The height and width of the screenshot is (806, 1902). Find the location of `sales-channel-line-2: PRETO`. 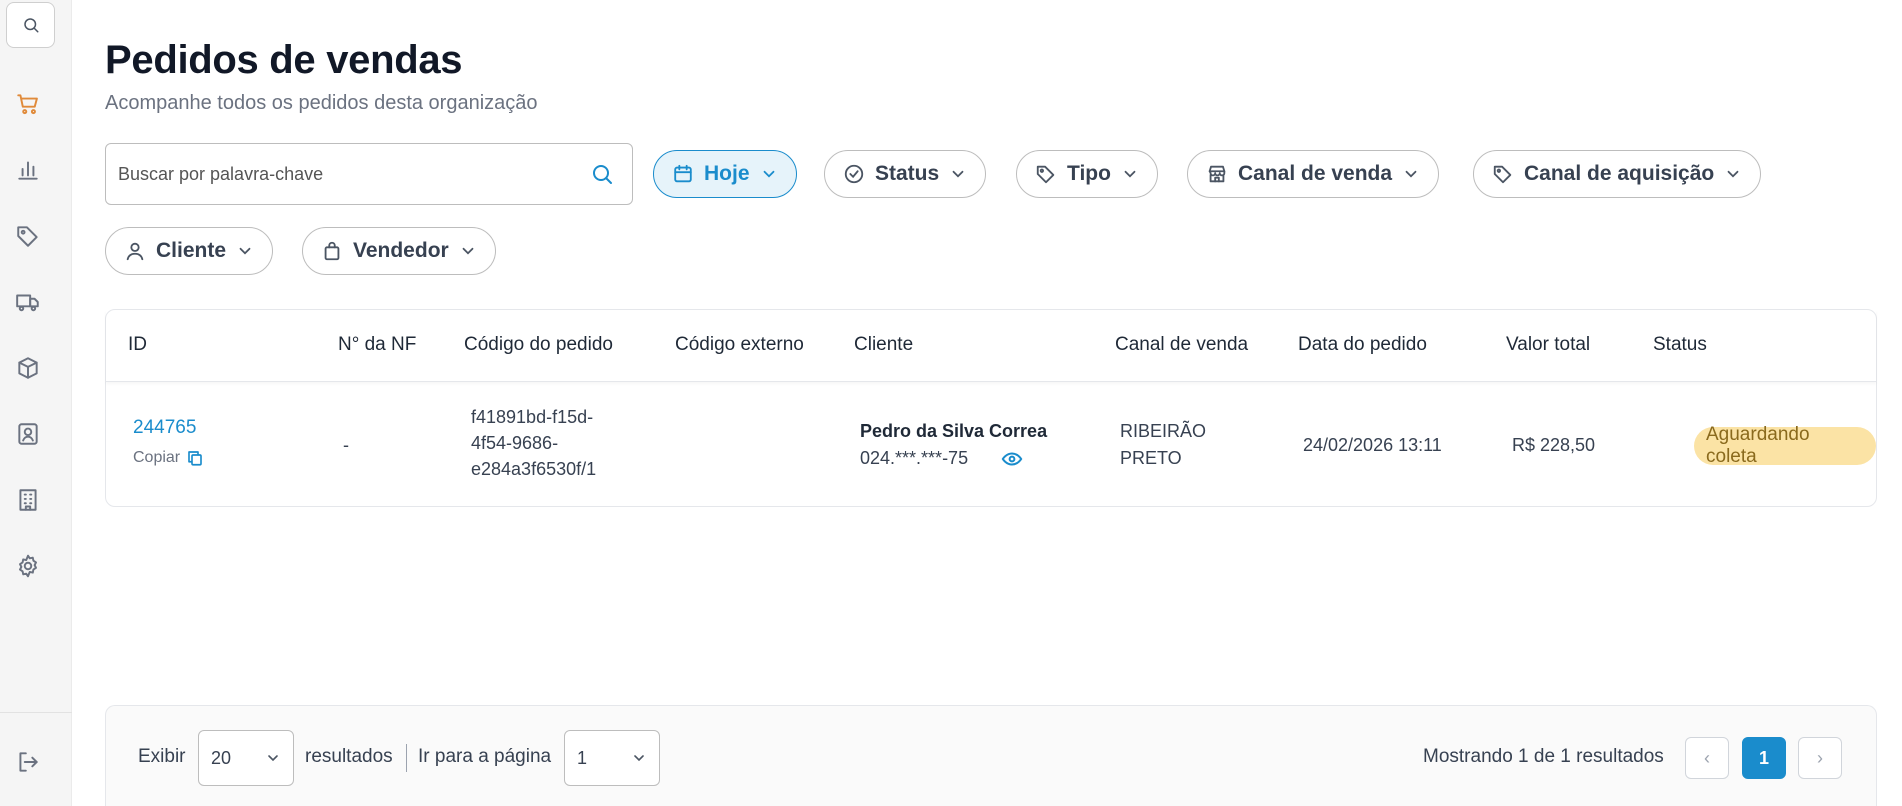

sales-channel-line-2: PRETO is located at coordinates (1151, 458).